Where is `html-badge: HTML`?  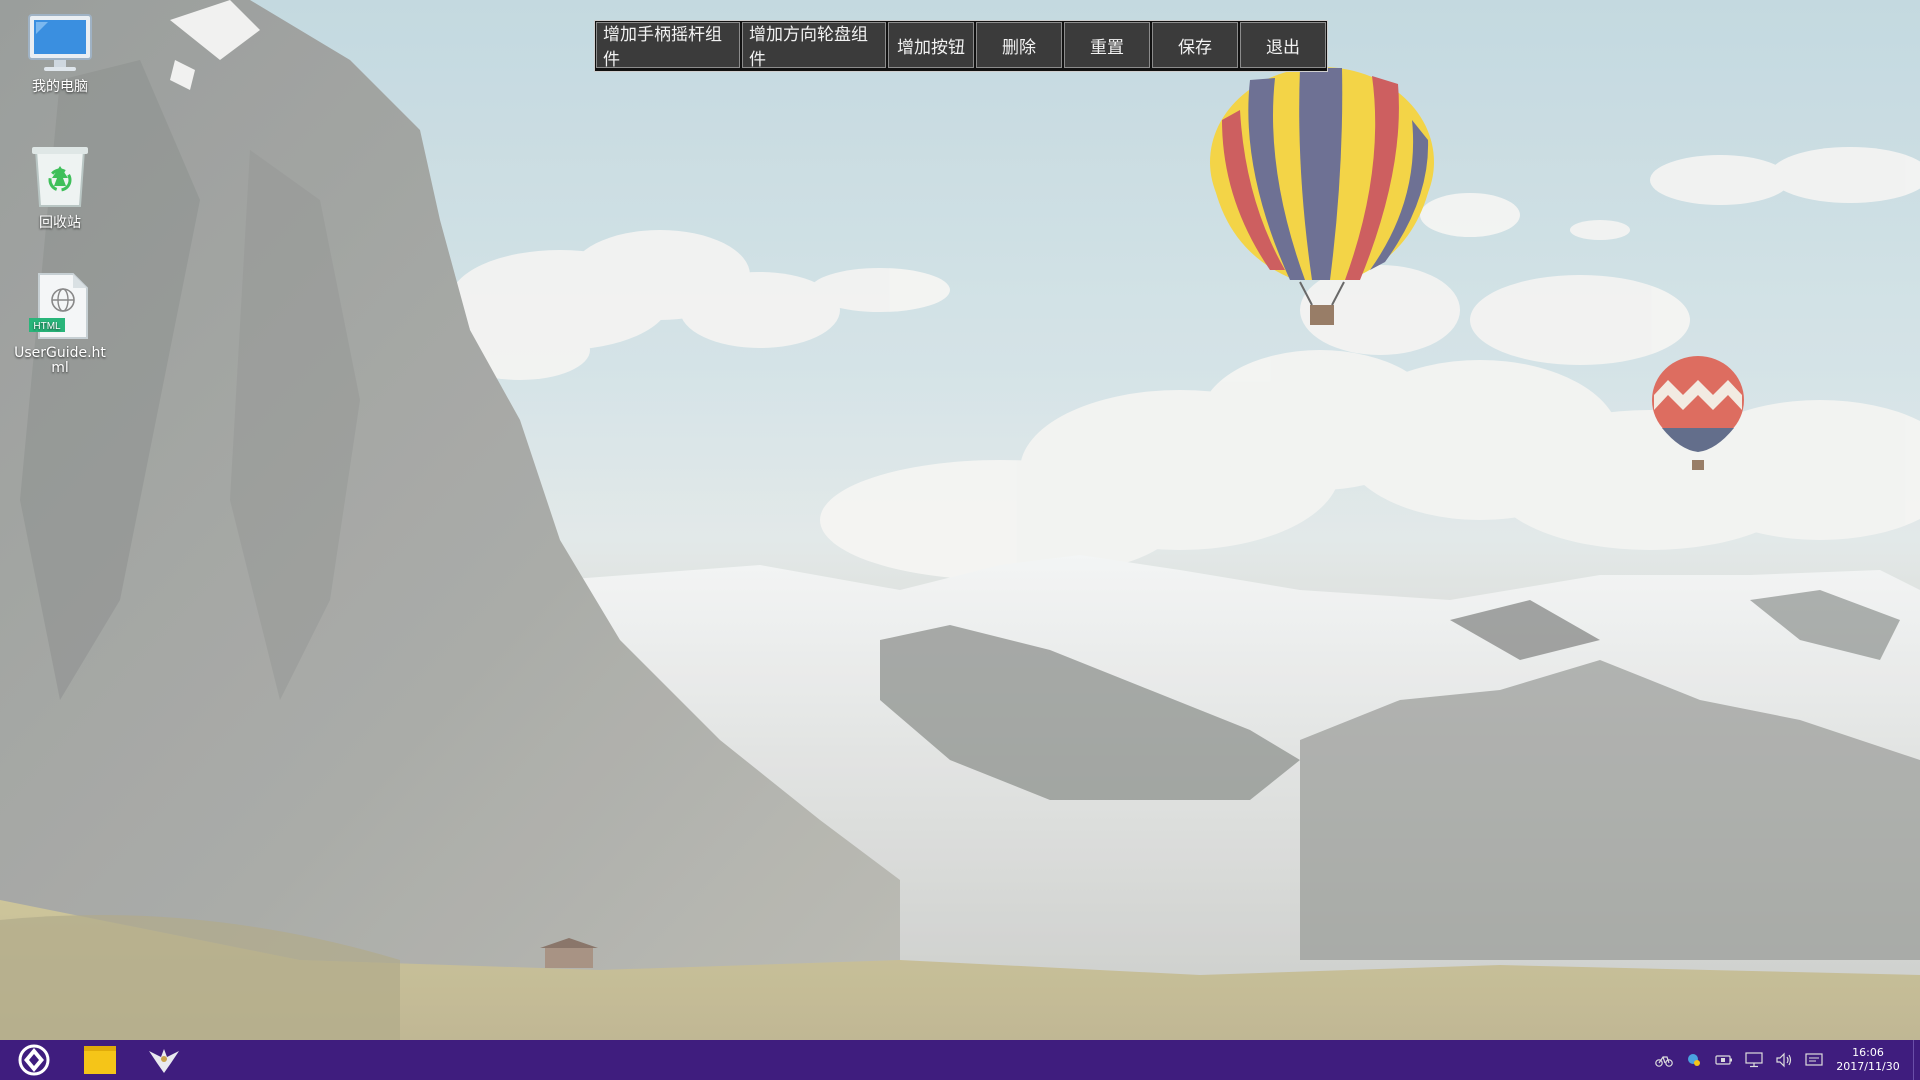 html-badge: HTML is located at coordinates (47, 326).